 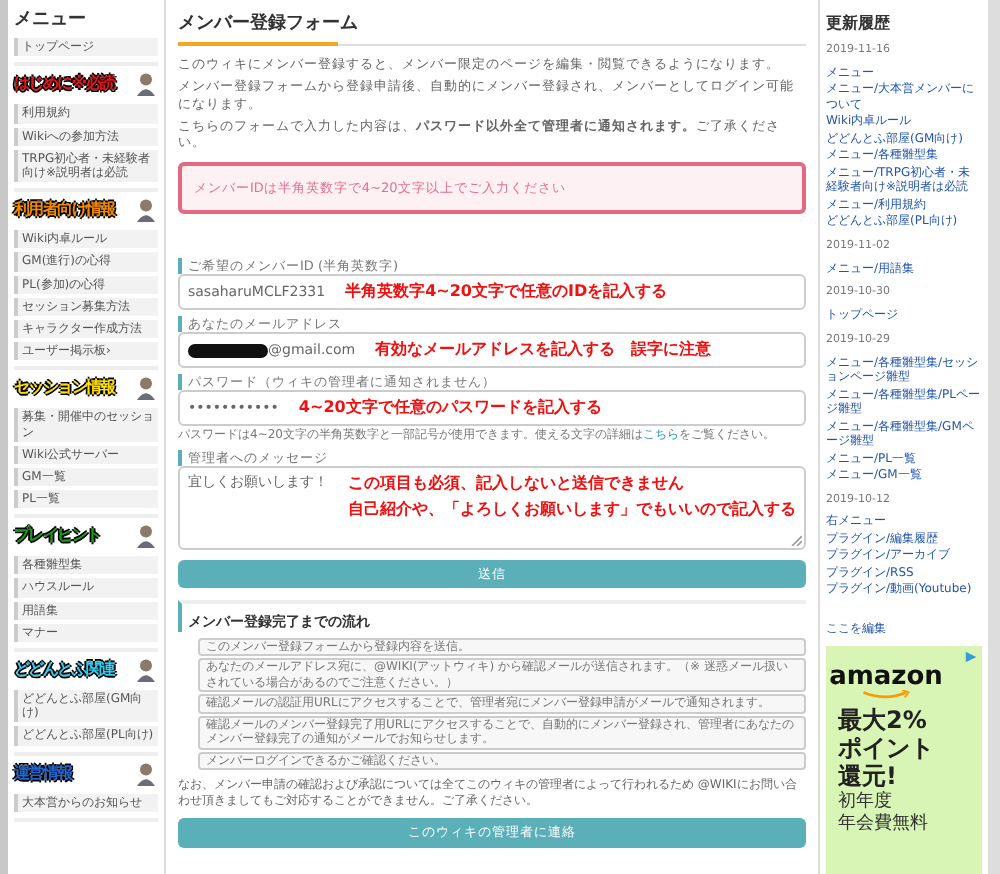 I want to click on annotation-text: 自己紹介や、「よろしくお願いします」でもいいので記入する, so click(x=572, y=510).